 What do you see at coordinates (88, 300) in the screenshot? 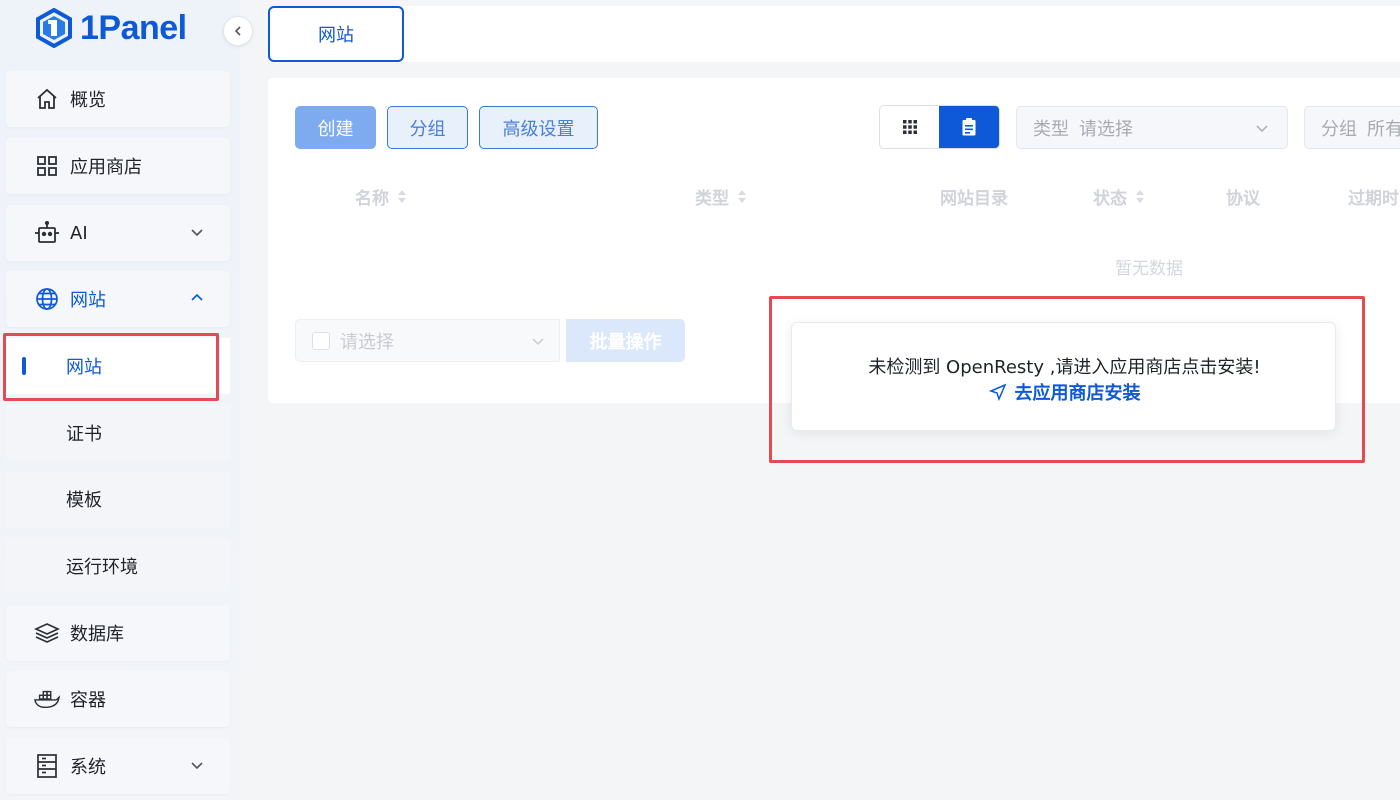
I see `sidebar-item-label: 网站` at bounding box center [88, 300].